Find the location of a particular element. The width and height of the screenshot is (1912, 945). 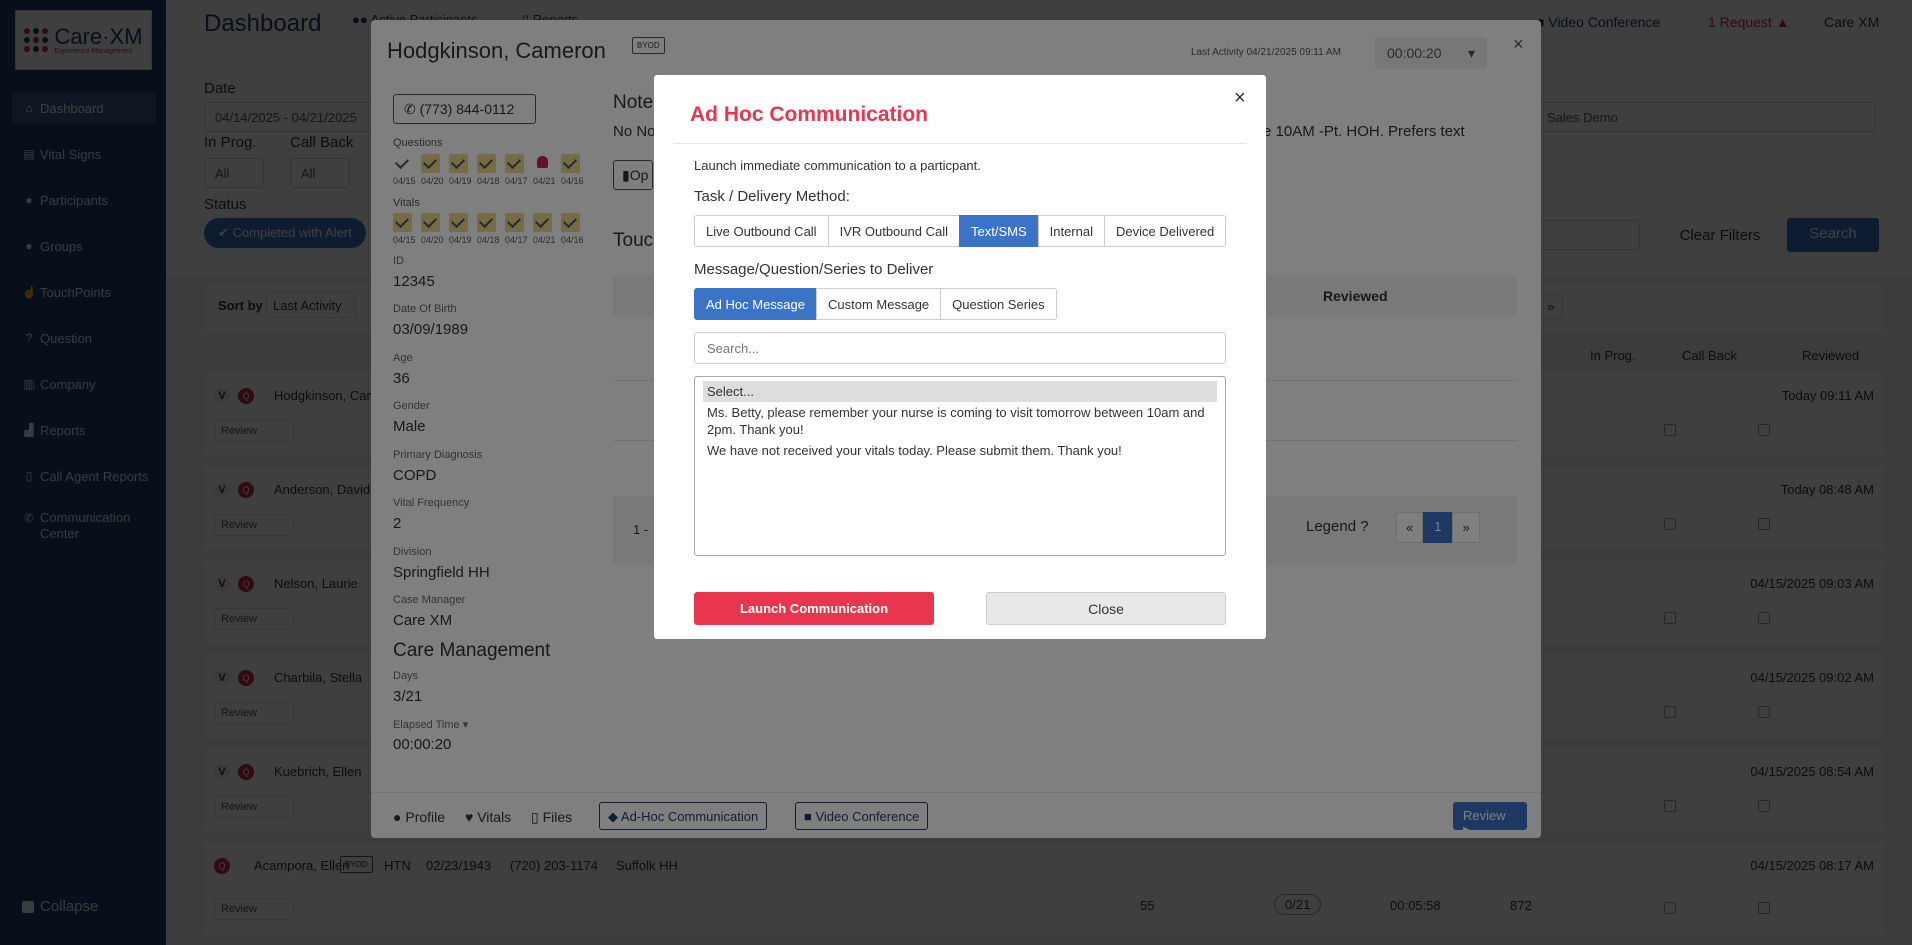

message-search-input is located at coordinates (960, 348).